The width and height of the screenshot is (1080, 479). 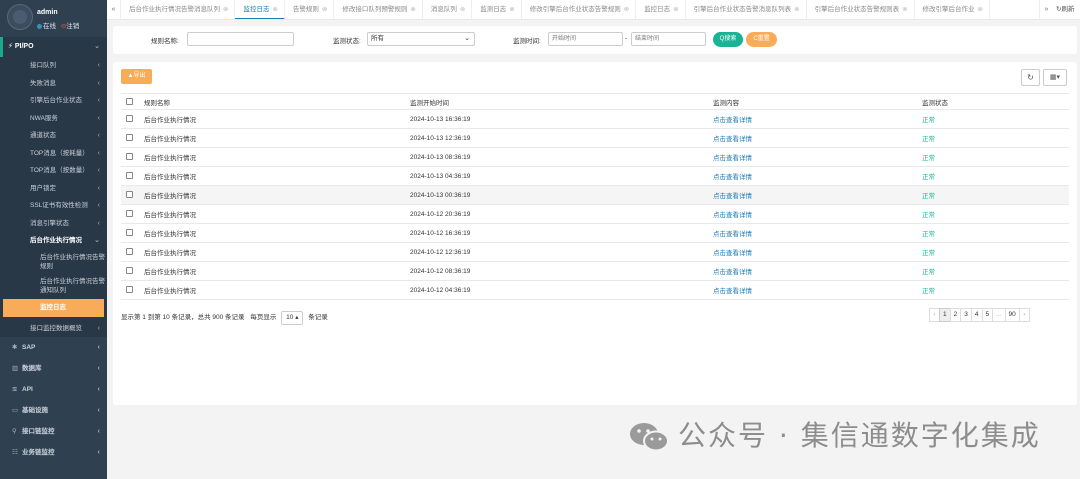 What do you see at coordinates (728, 39) in the screenshot?
I see `search-button: Q搜索` at bounding box center [728, 39].